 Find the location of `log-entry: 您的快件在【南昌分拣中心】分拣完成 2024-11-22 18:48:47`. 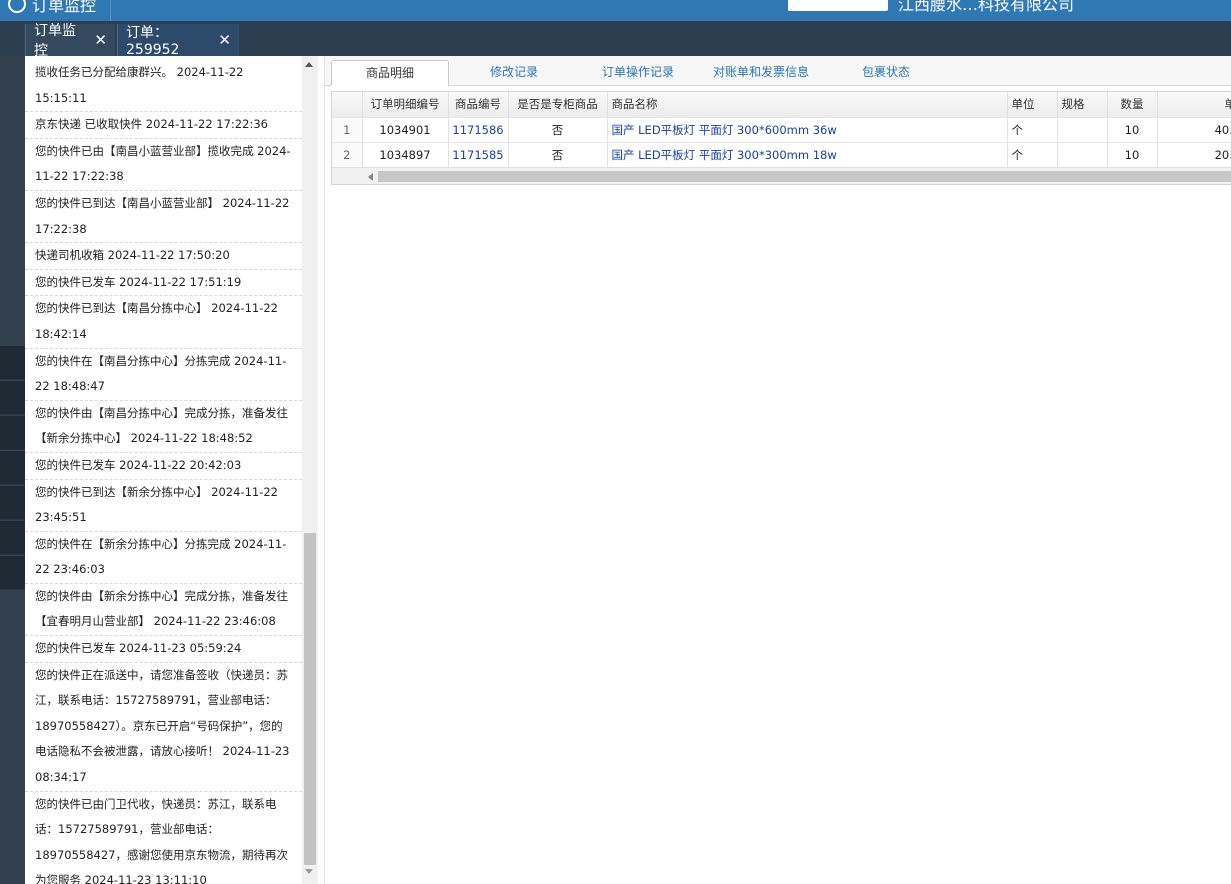

log-entry: 您的快件在【南昌分拣中心】分拣完成 2024-11-22 18:48:47 is located at coordinates (163, 375).